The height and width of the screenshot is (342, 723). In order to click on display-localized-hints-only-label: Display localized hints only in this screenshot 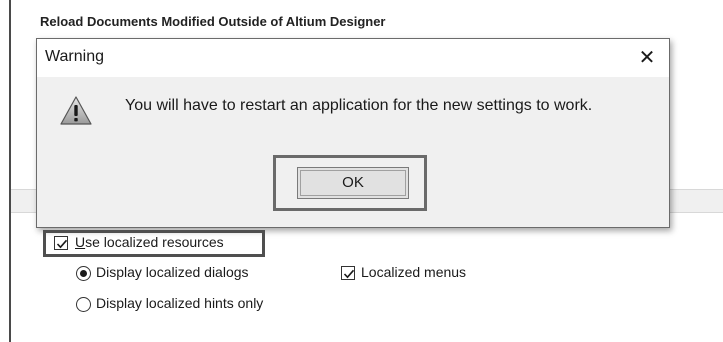, I will do `click(179, 303)`.